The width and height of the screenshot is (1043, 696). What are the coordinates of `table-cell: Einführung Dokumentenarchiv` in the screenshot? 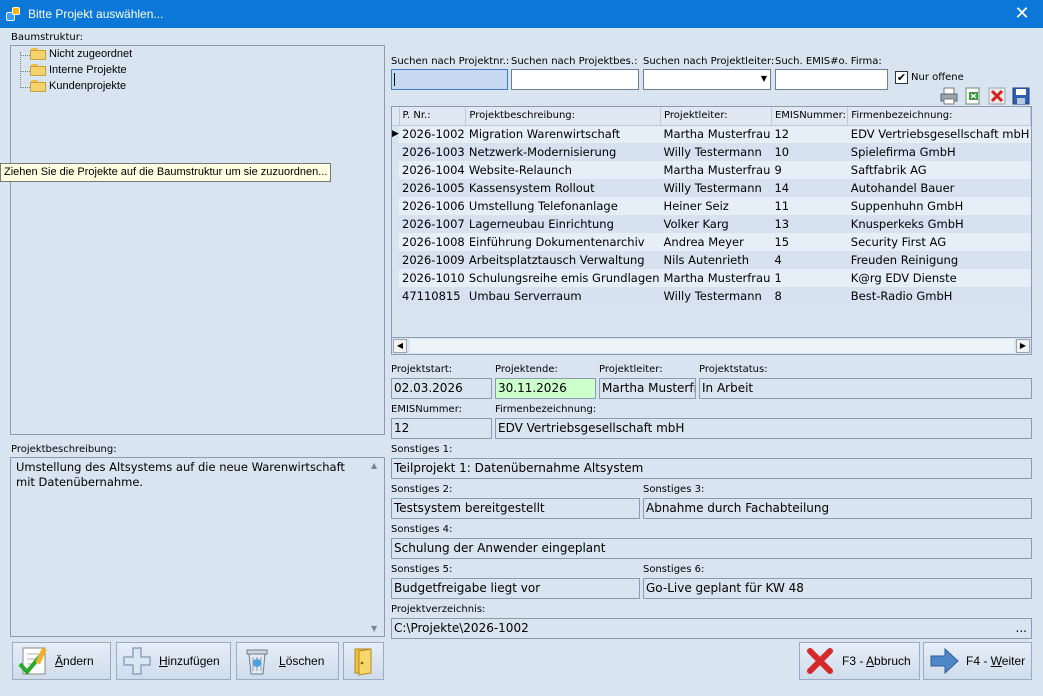 It's located at (563, 242).